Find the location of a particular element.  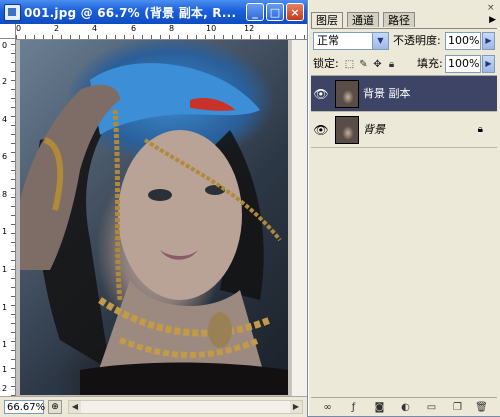

opacity-label: 不透明度: is located at coordinates (417, 40).